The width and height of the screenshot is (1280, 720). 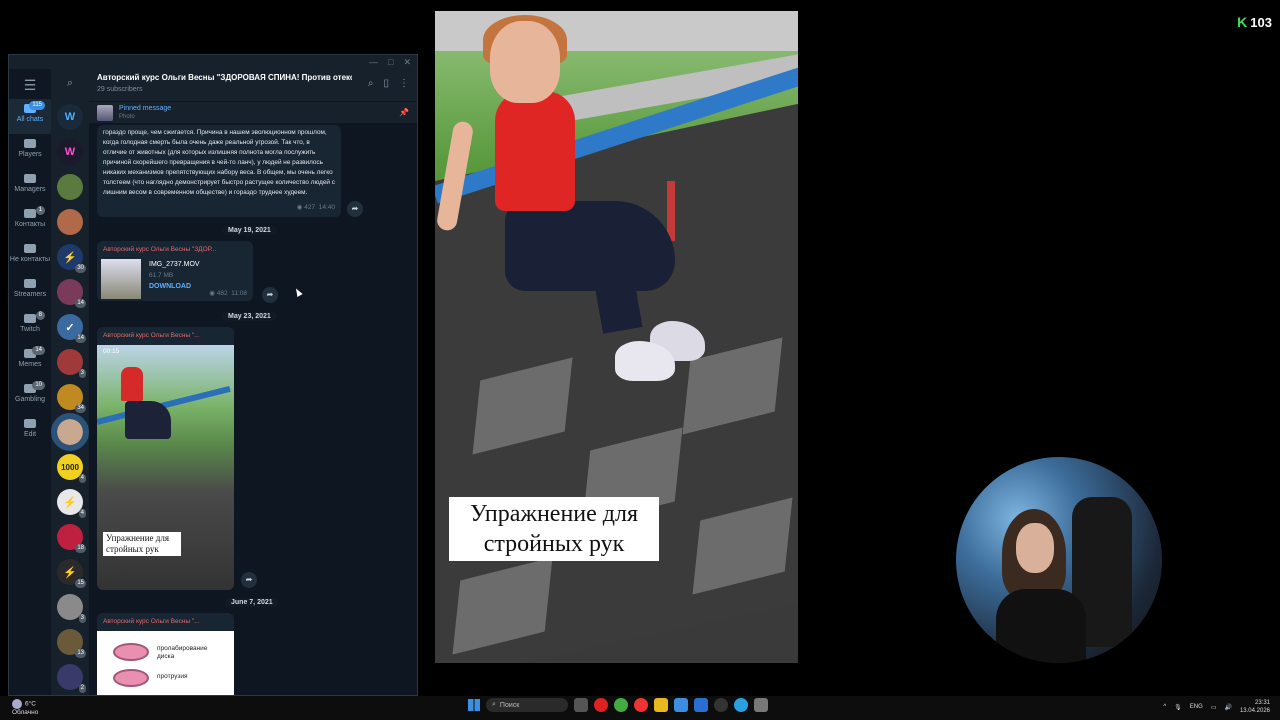 I want to click on chrome-icon, so click(x=621, y=705).